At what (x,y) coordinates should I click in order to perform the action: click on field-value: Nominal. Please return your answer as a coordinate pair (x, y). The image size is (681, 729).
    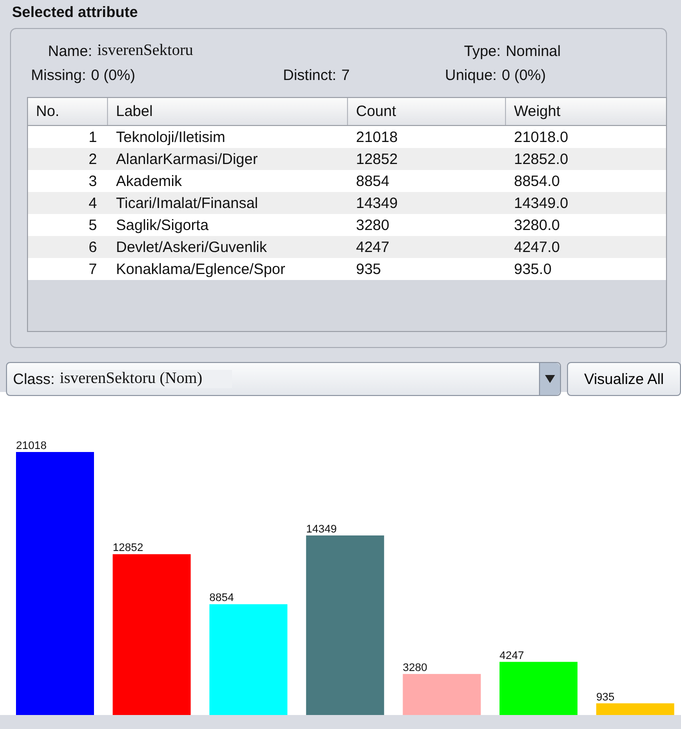
    Looking at the image, I should click on (533, 51).